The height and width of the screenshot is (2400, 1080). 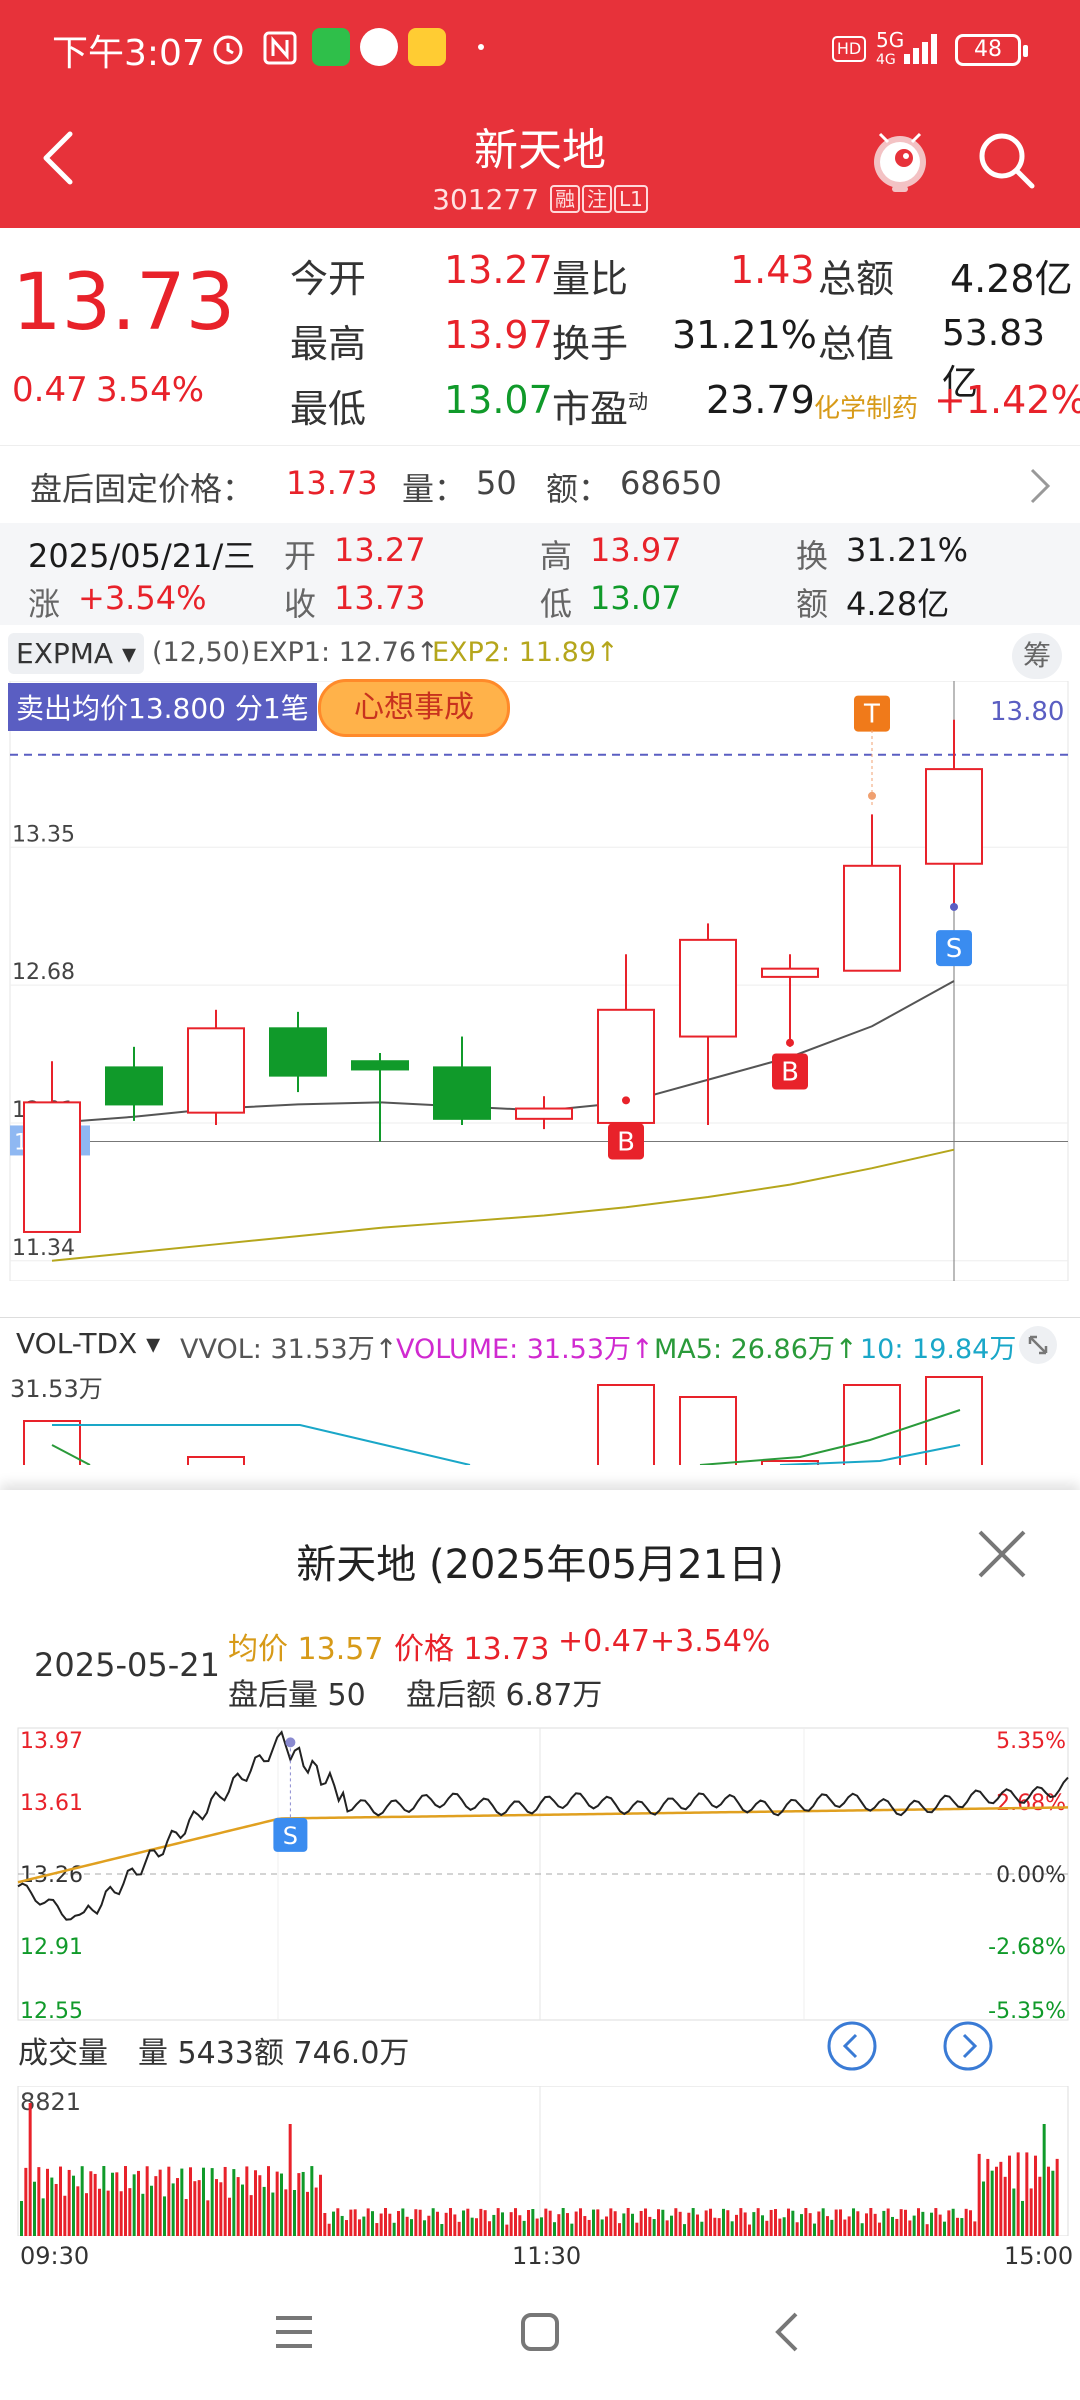 I want to click on label-high: 最高, so click(x=328, y=344).